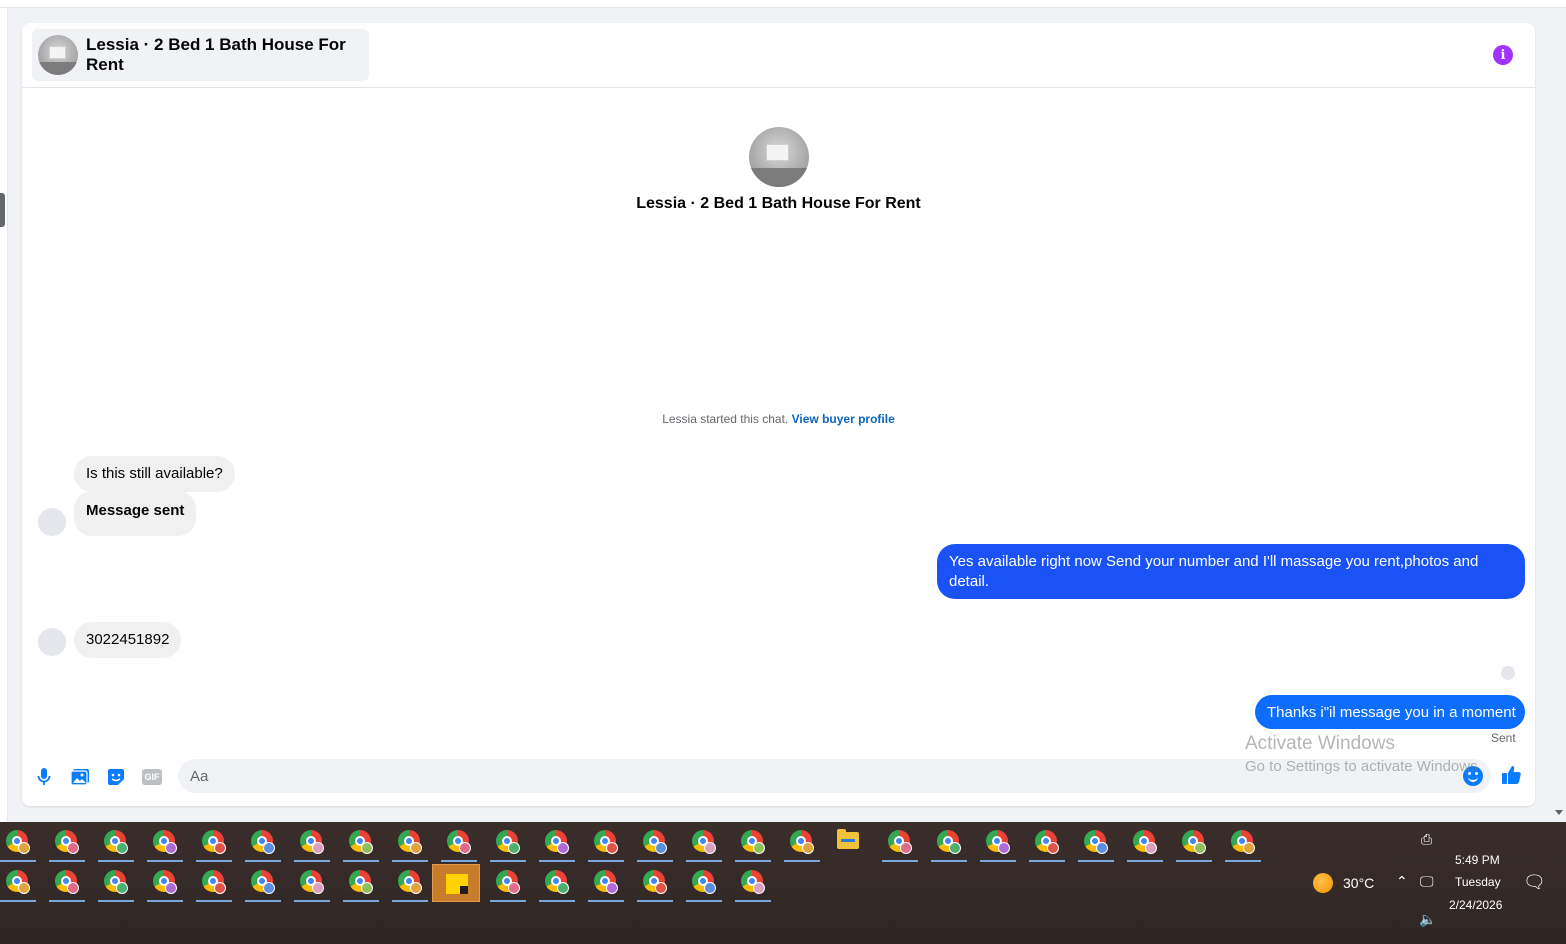 The height and width of the screenshot is (944, 1566). Describe the element at coordinates (216, 54) in the screenshot. I see `conversation-title: Lessia · 2 Bed 1 Bath House For Rent` at that location.